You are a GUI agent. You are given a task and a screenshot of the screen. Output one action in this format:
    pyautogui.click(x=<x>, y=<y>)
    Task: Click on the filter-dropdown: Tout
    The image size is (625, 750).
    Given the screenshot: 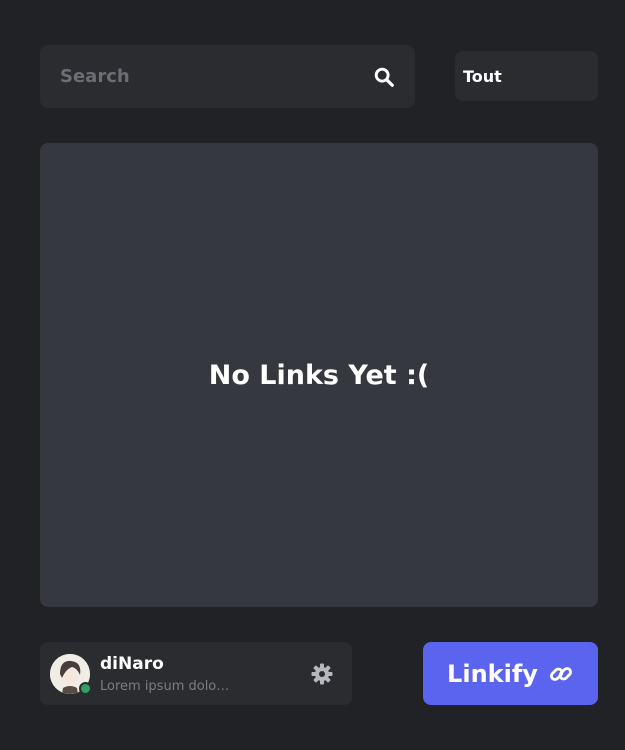 What is the action you would take?
    pyautogui.click(x=526, y=76)
    